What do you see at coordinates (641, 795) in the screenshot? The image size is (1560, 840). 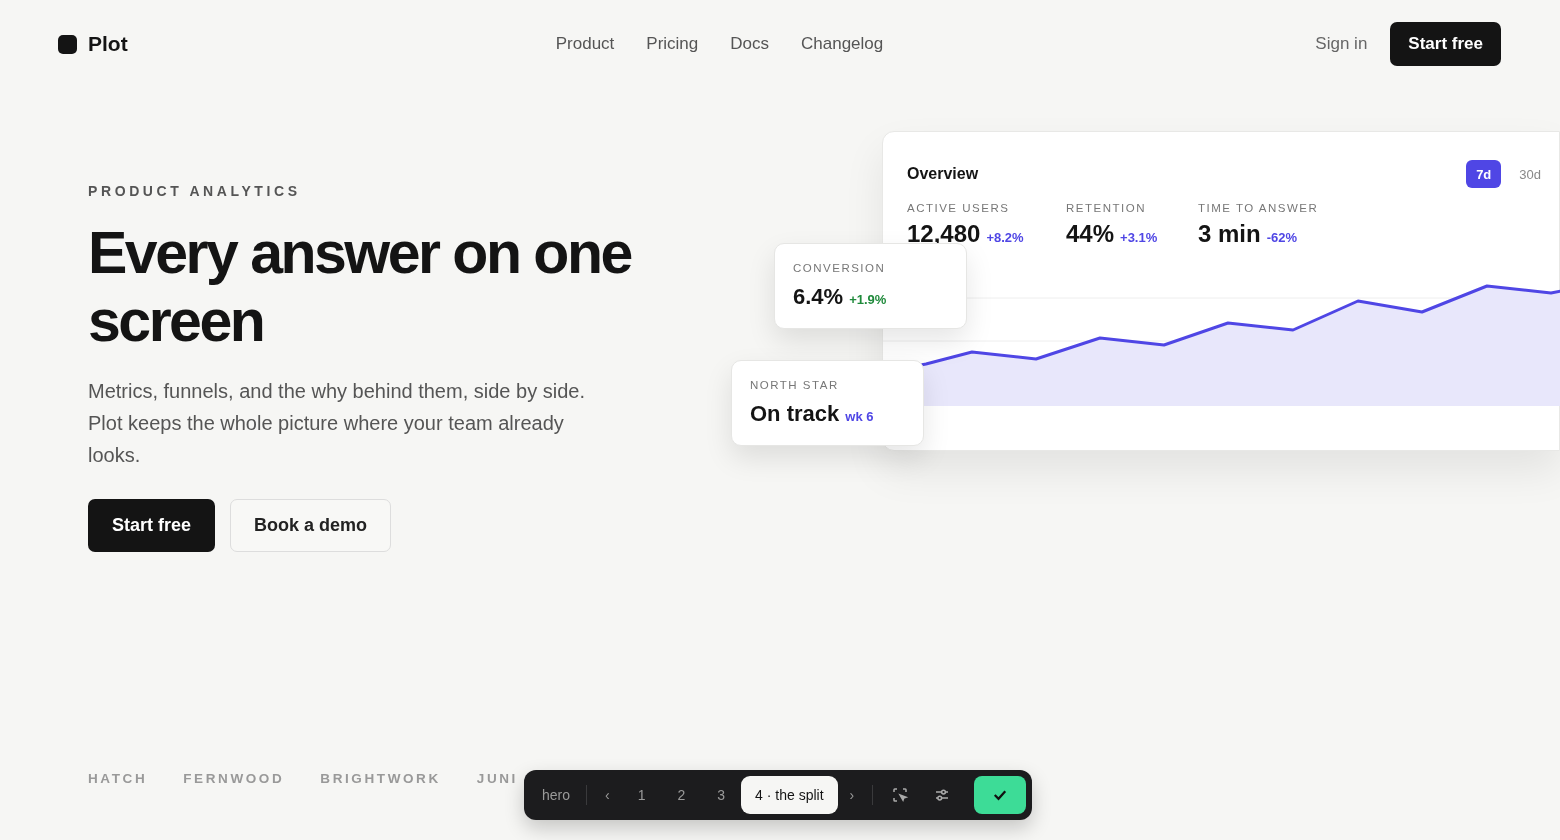 I see `page-button: 1` at bounding box center [641, 795].